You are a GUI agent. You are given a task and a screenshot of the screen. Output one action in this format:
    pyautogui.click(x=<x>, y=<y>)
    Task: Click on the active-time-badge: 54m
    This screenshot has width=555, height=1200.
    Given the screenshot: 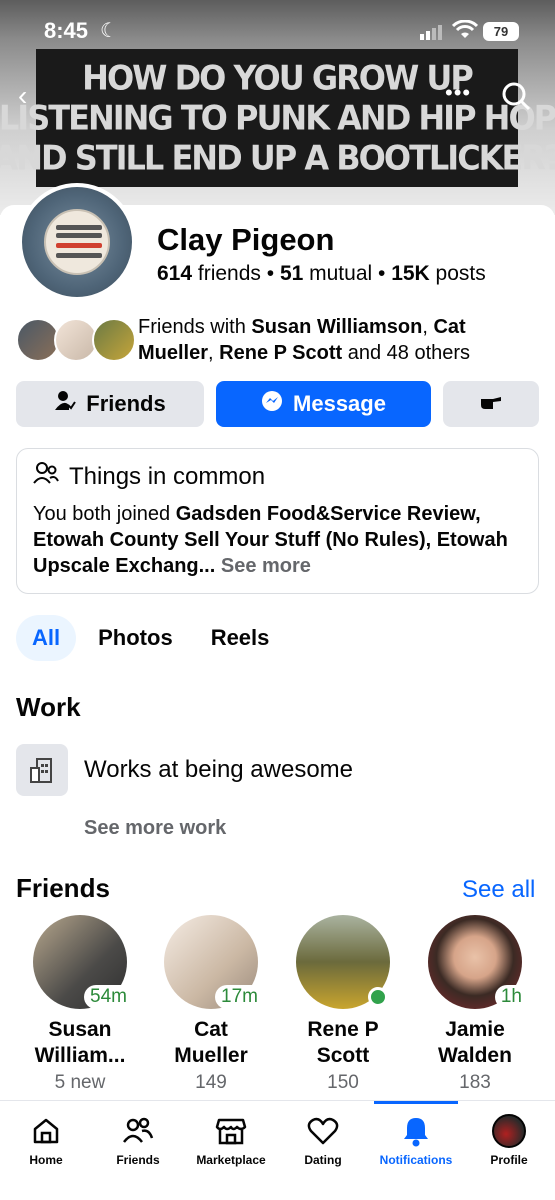 What is the action you would take?
    pyautogui.click(x=108, y=997)
    